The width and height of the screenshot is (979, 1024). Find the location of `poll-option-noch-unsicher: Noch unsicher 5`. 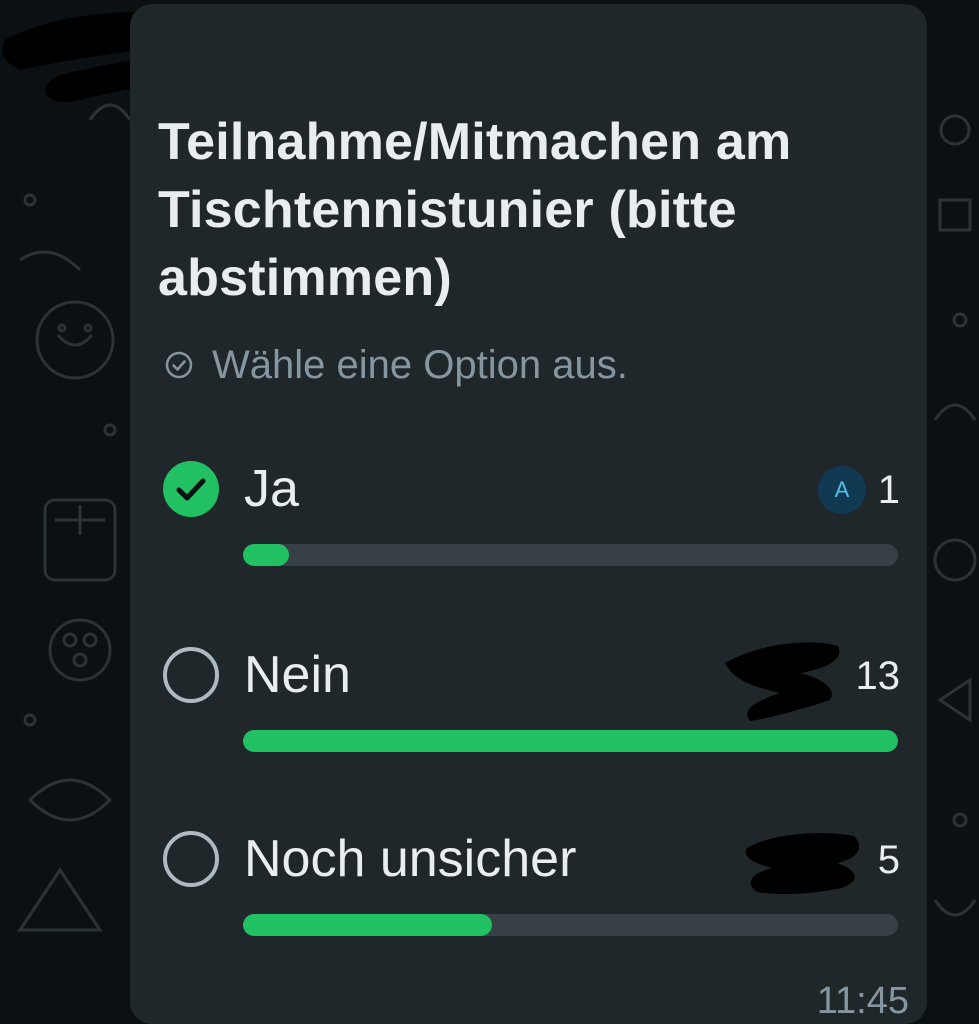

poll-option-noch-unsicher: Noch unsicher 5 is located at coordinates (530, 881).